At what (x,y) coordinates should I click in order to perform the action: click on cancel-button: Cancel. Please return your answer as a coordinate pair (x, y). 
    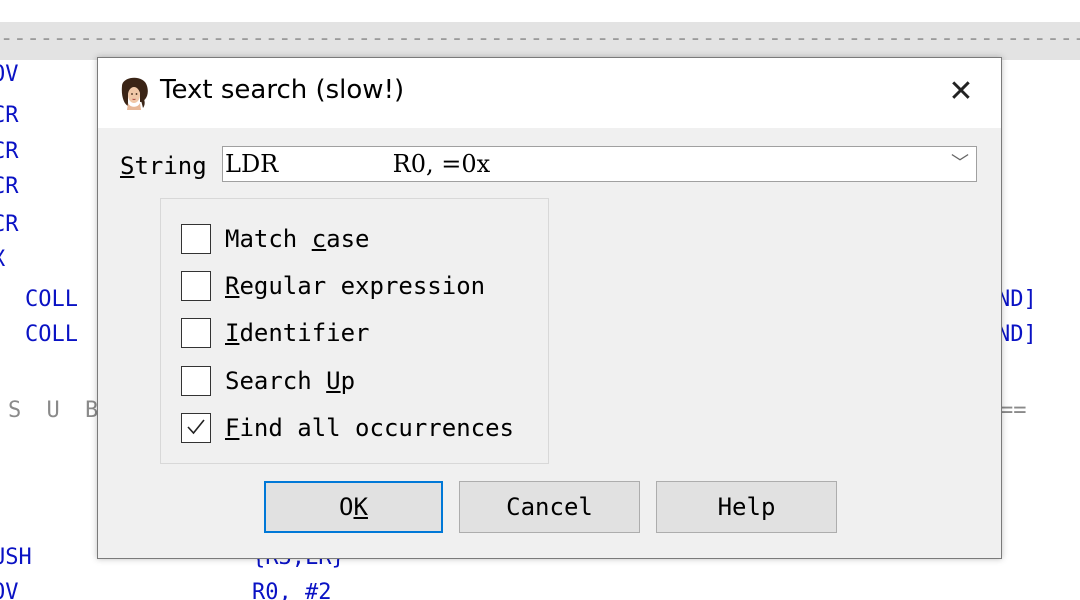
    Looking at the image, I should click on (549, 507).